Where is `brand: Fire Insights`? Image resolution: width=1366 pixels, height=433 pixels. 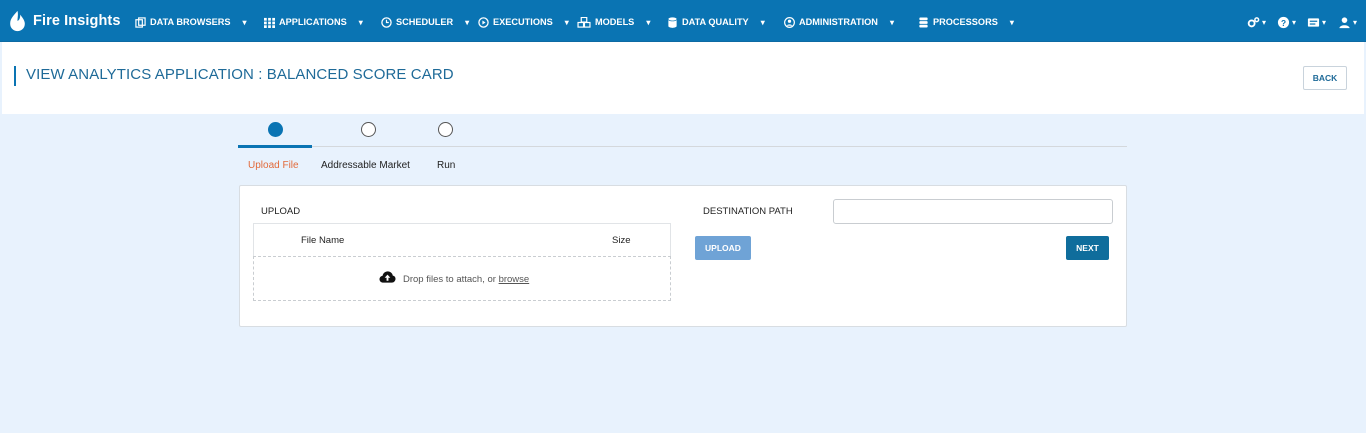 brand: Fire Insights is located at coordinates (64, 21).